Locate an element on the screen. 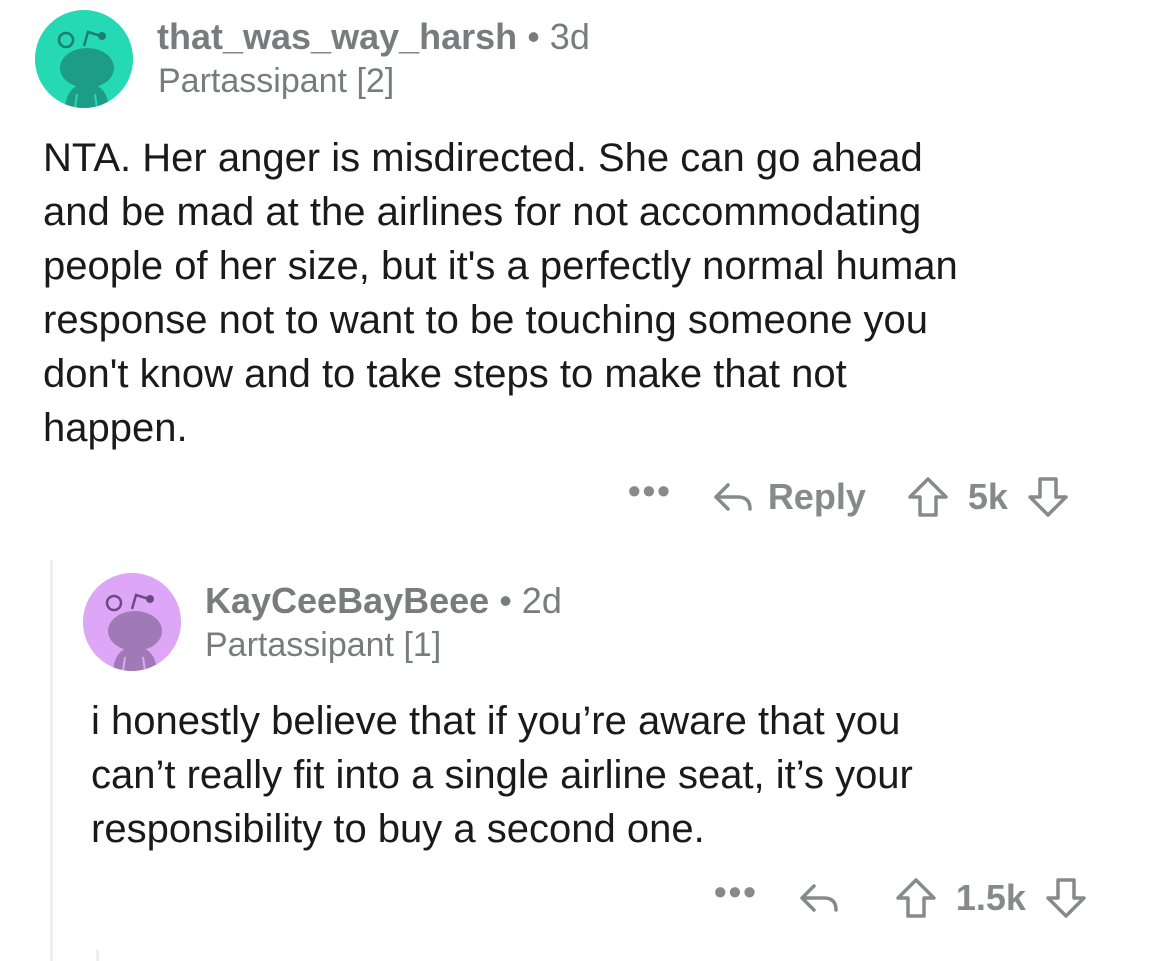 This screenshot has width=1170, height=961. comment-age: 2d is located at coordinates (541, 600).